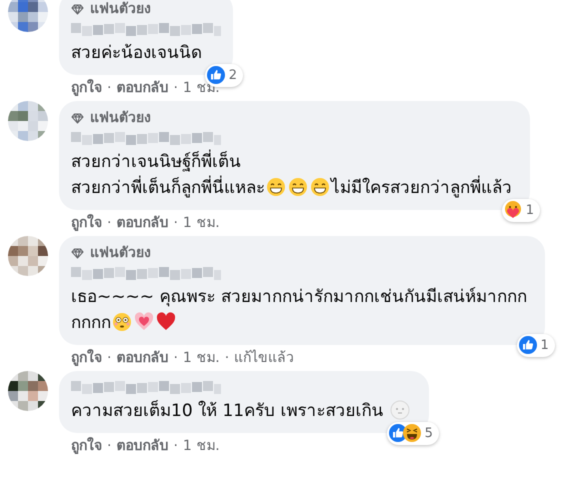 Image resolution: width=579 pixels, height=481 pixels. What do you see at coordinates (122, 322) in the screenshot?
I see `flushed-emoji-icon` at bounding box center [122, 322].